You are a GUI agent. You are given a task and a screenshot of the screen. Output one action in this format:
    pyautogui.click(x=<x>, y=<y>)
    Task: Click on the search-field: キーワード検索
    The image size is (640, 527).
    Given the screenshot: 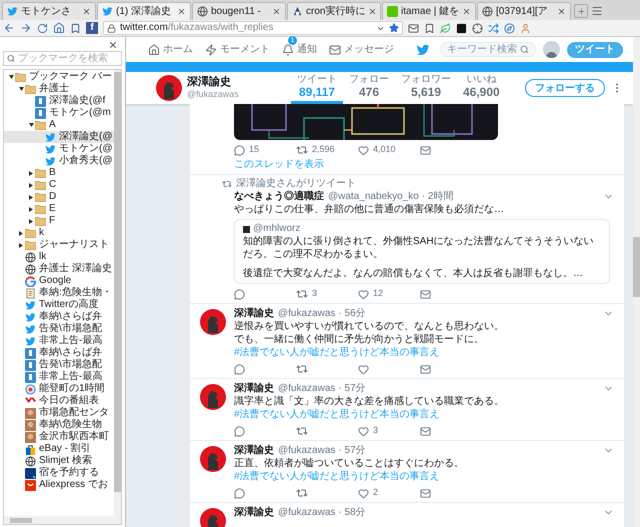 What is the action you would take?
    pyautogui.click(x=488, y=49)
    